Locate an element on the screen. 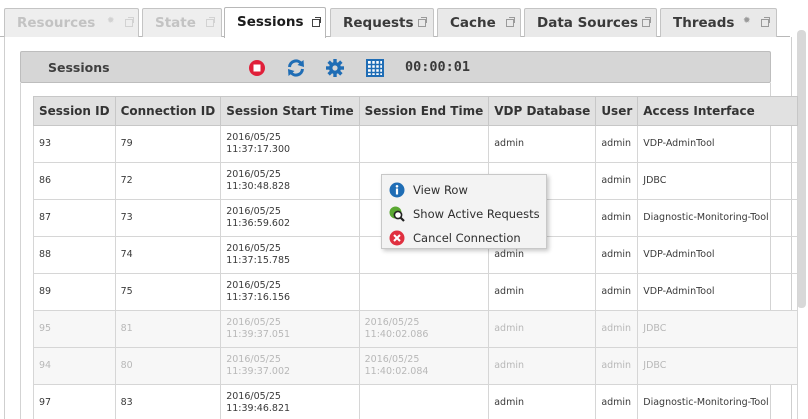 The image size is (808, 419). col-access-interface: Access Interface is located at coordinates (718, 111).